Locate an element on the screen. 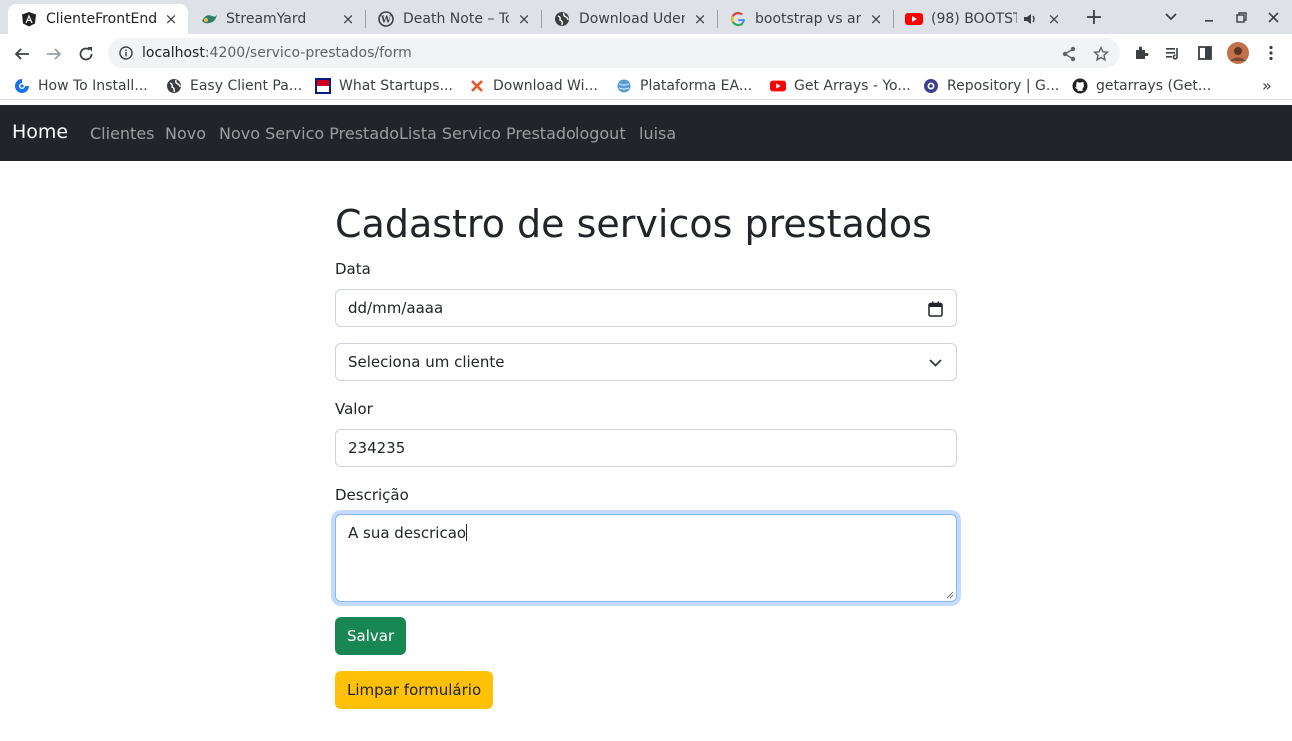 Image resolution: width=1292 pixels, height=741 pixels. valor-input: 234235 is located at coordinates (646, 448).